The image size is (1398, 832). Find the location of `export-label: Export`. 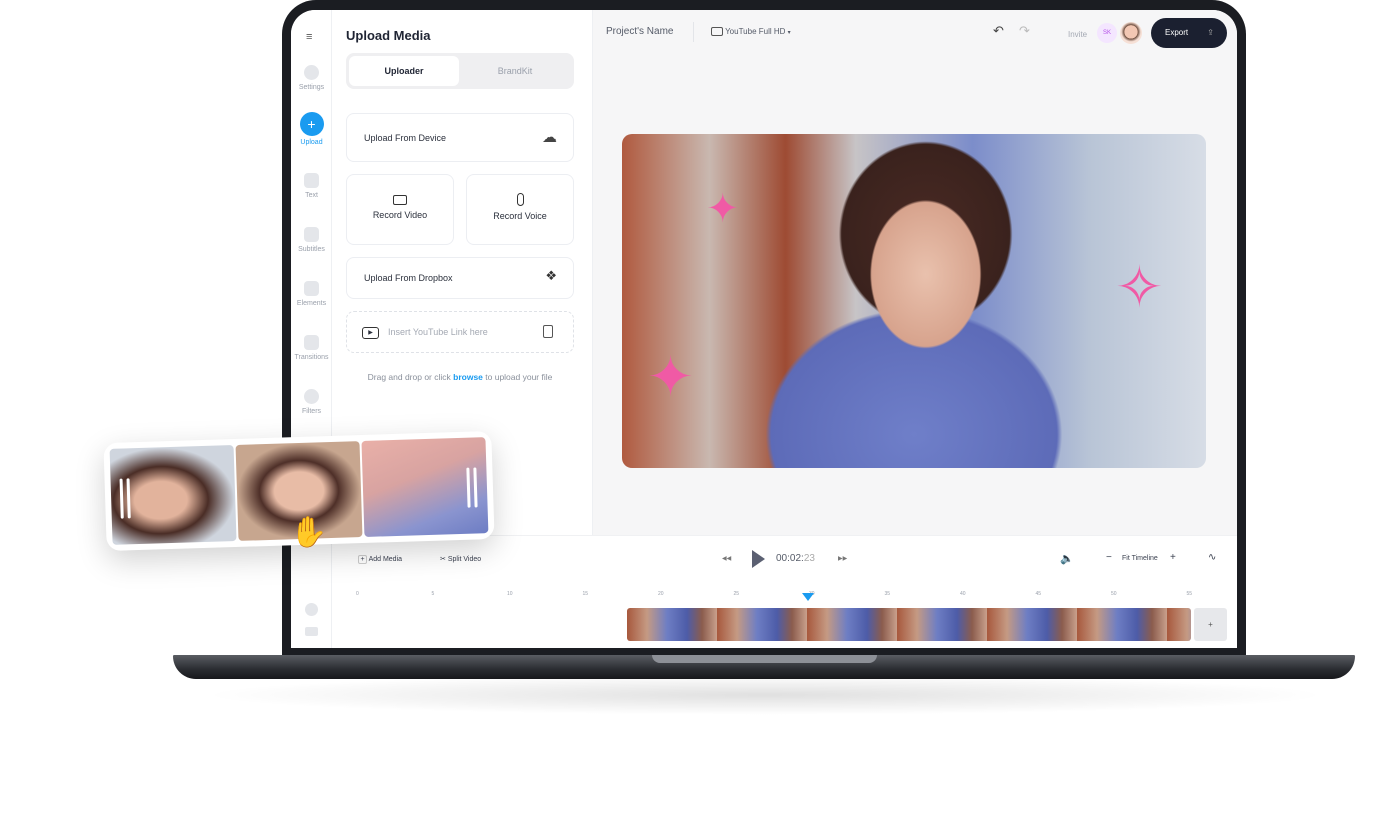

export-label: Export is located at coordinates (1177, 32).